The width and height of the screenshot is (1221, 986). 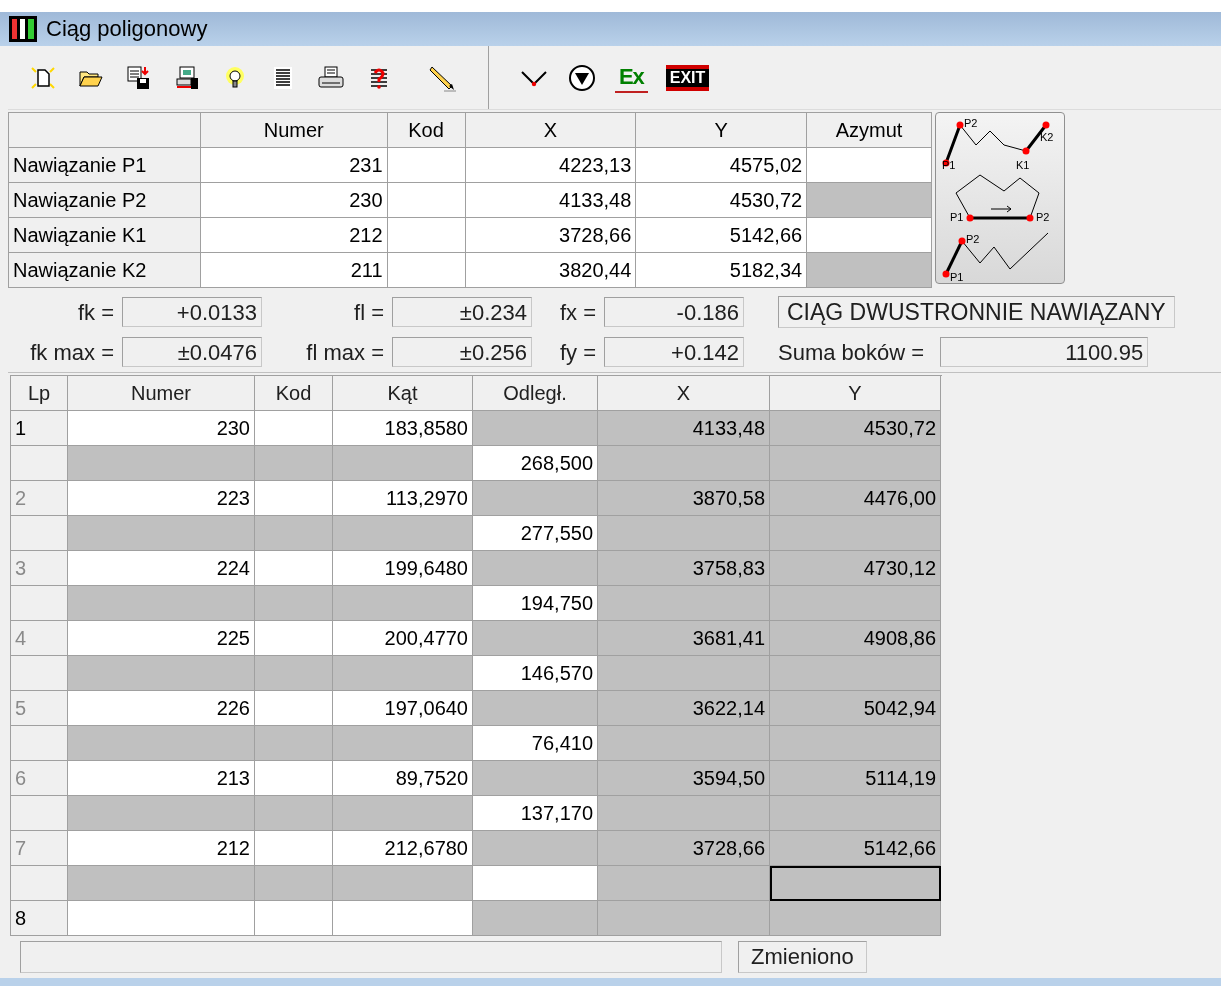 What do you see at coordinates (722, 165) in the screenshot?
I see `table-cell: 4575,02` at bounding box center [722, 165].